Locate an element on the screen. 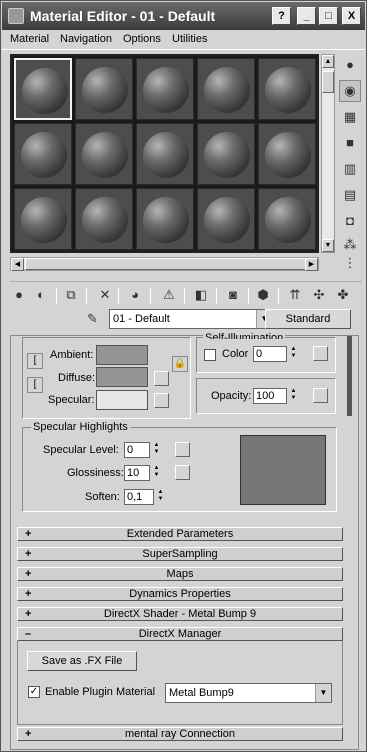  get-material-icon: ● is located at coordinates (19, 295).